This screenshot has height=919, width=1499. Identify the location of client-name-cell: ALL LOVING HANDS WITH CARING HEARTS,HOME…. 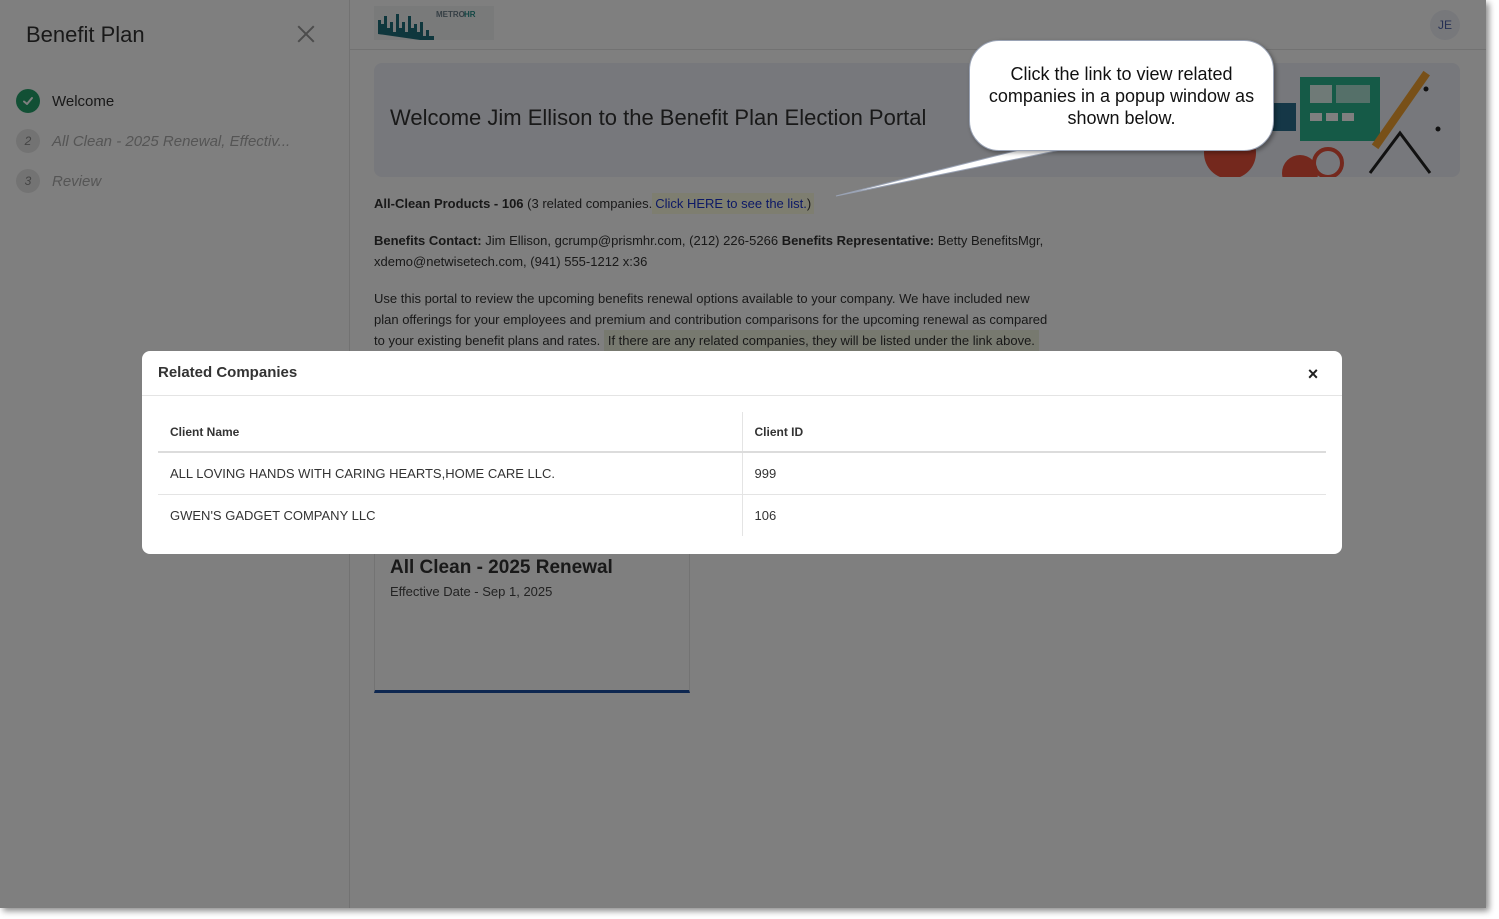
(450, 473).